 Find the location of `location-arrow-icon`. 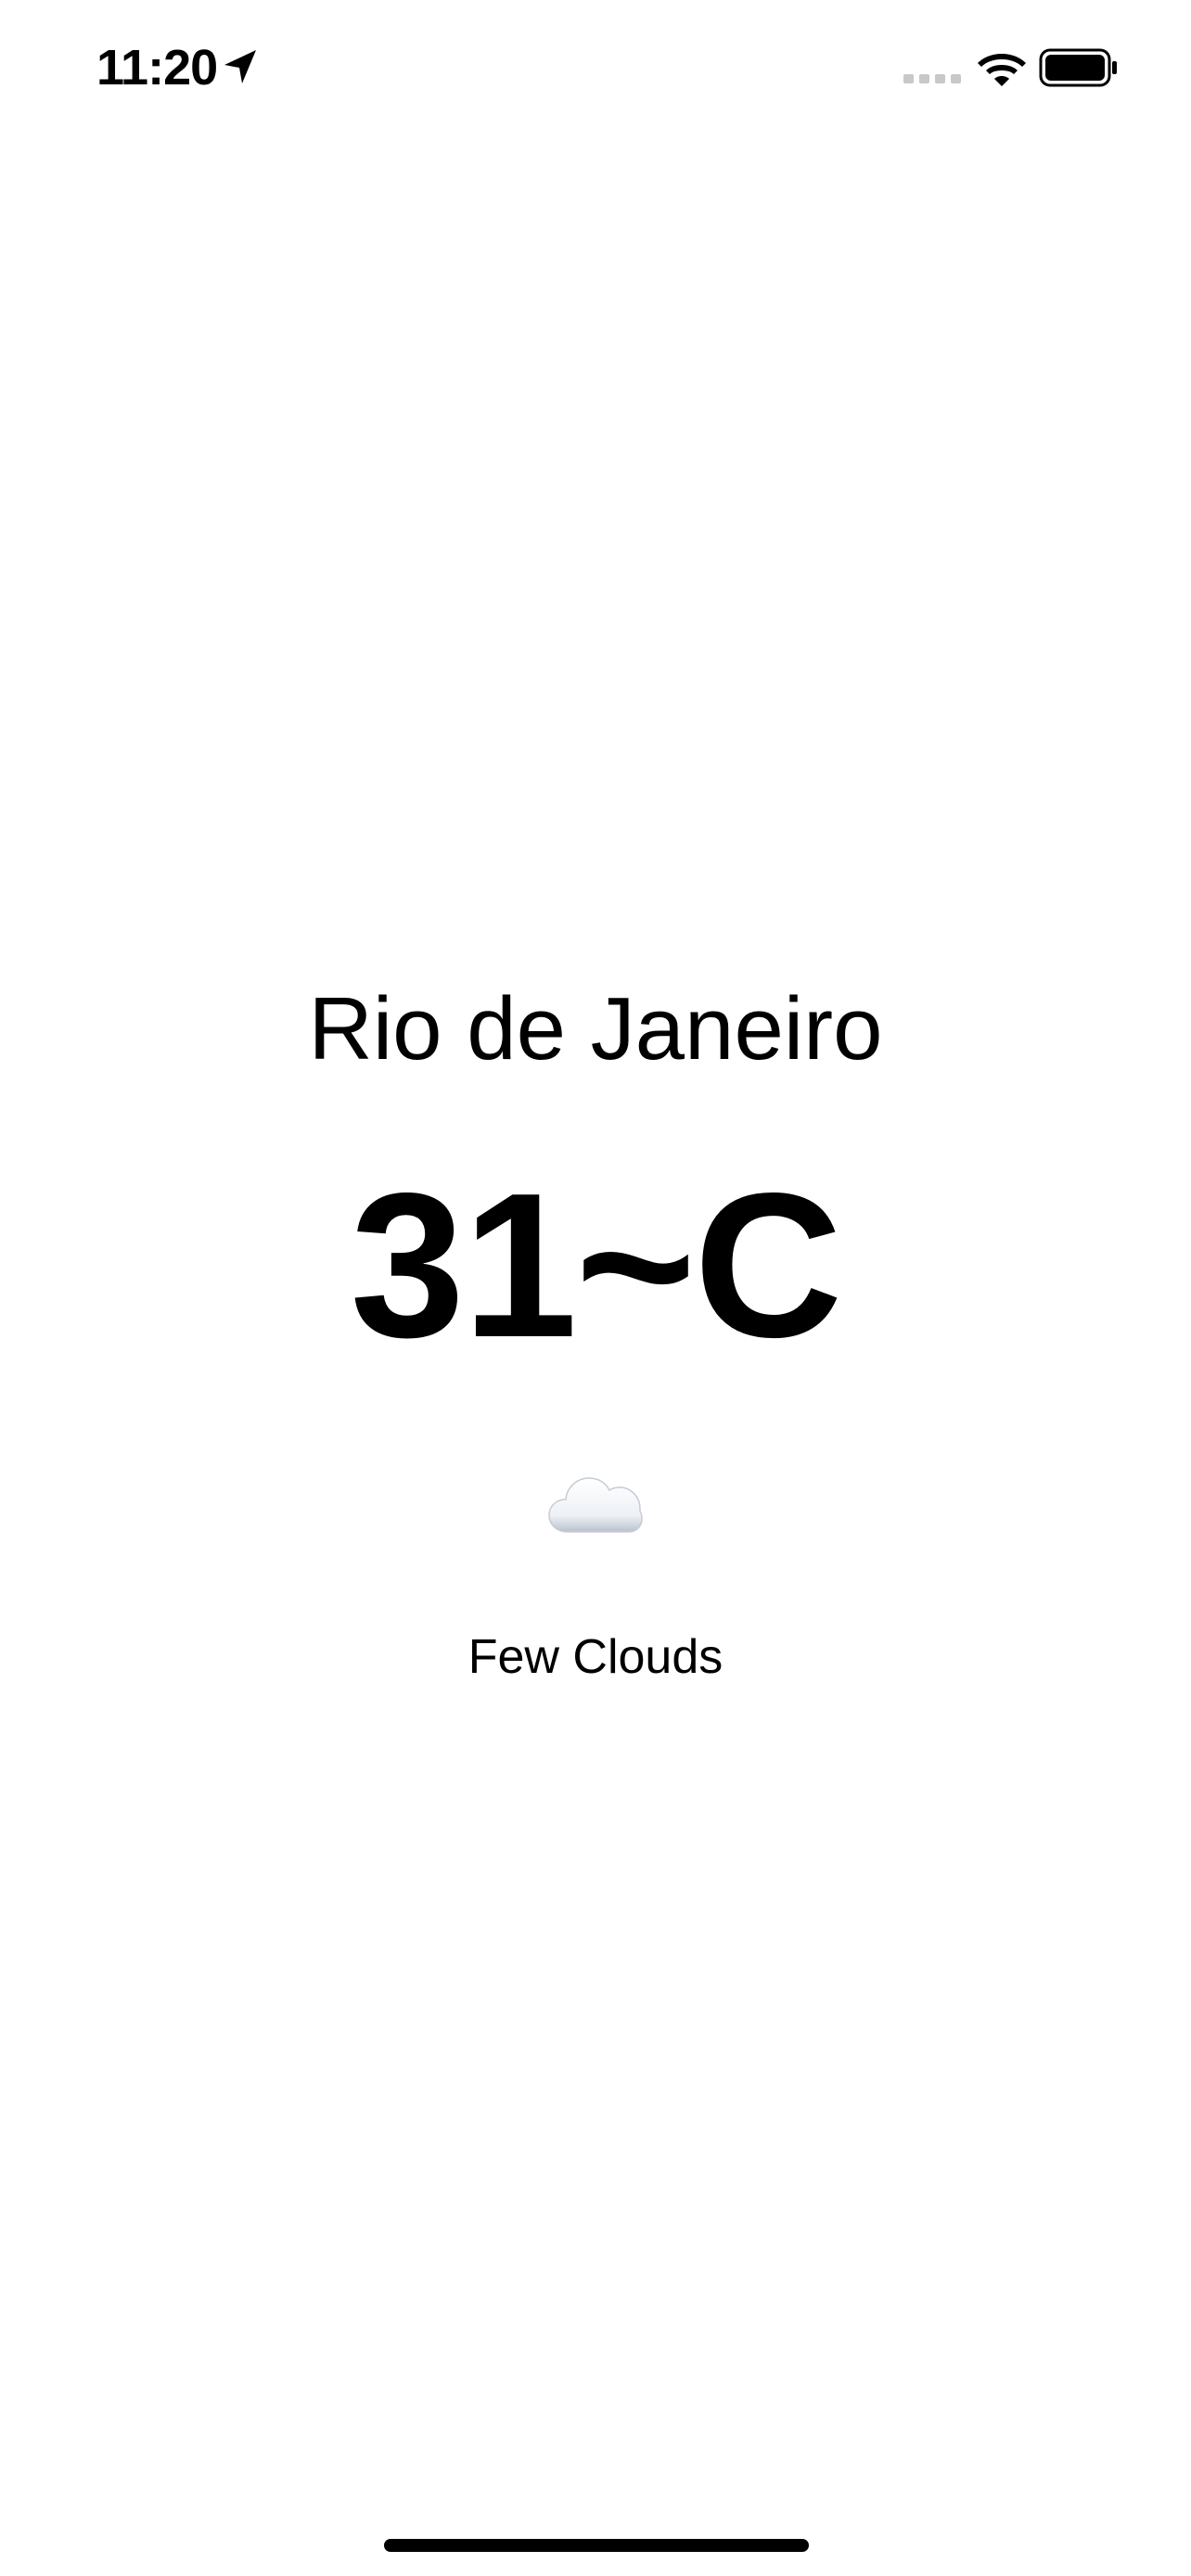

location-arrow-icon is located at coordinates (240, 66).